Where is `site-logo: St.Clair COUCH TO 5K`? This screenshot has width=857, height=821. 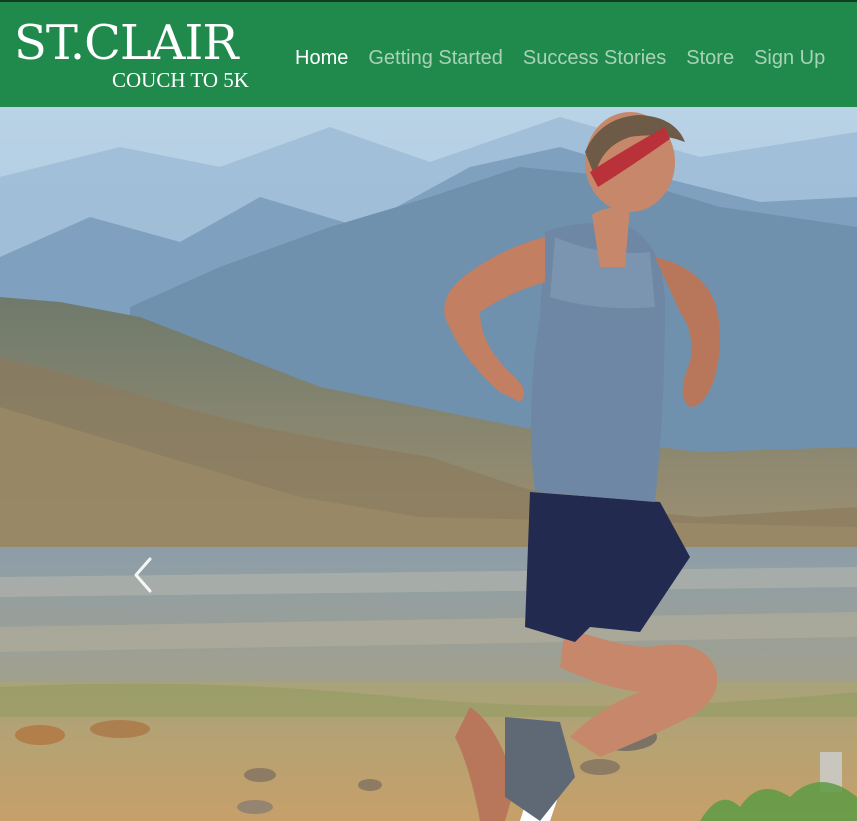
site-logo: St.Clair COUCH TO 5K is located at coordinates (140, 55).